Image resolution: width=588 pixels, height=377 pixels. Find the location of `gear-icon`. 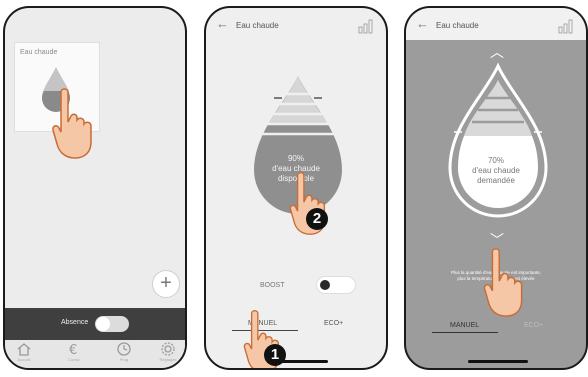

gear-icon is located at coordinates (168, 349).